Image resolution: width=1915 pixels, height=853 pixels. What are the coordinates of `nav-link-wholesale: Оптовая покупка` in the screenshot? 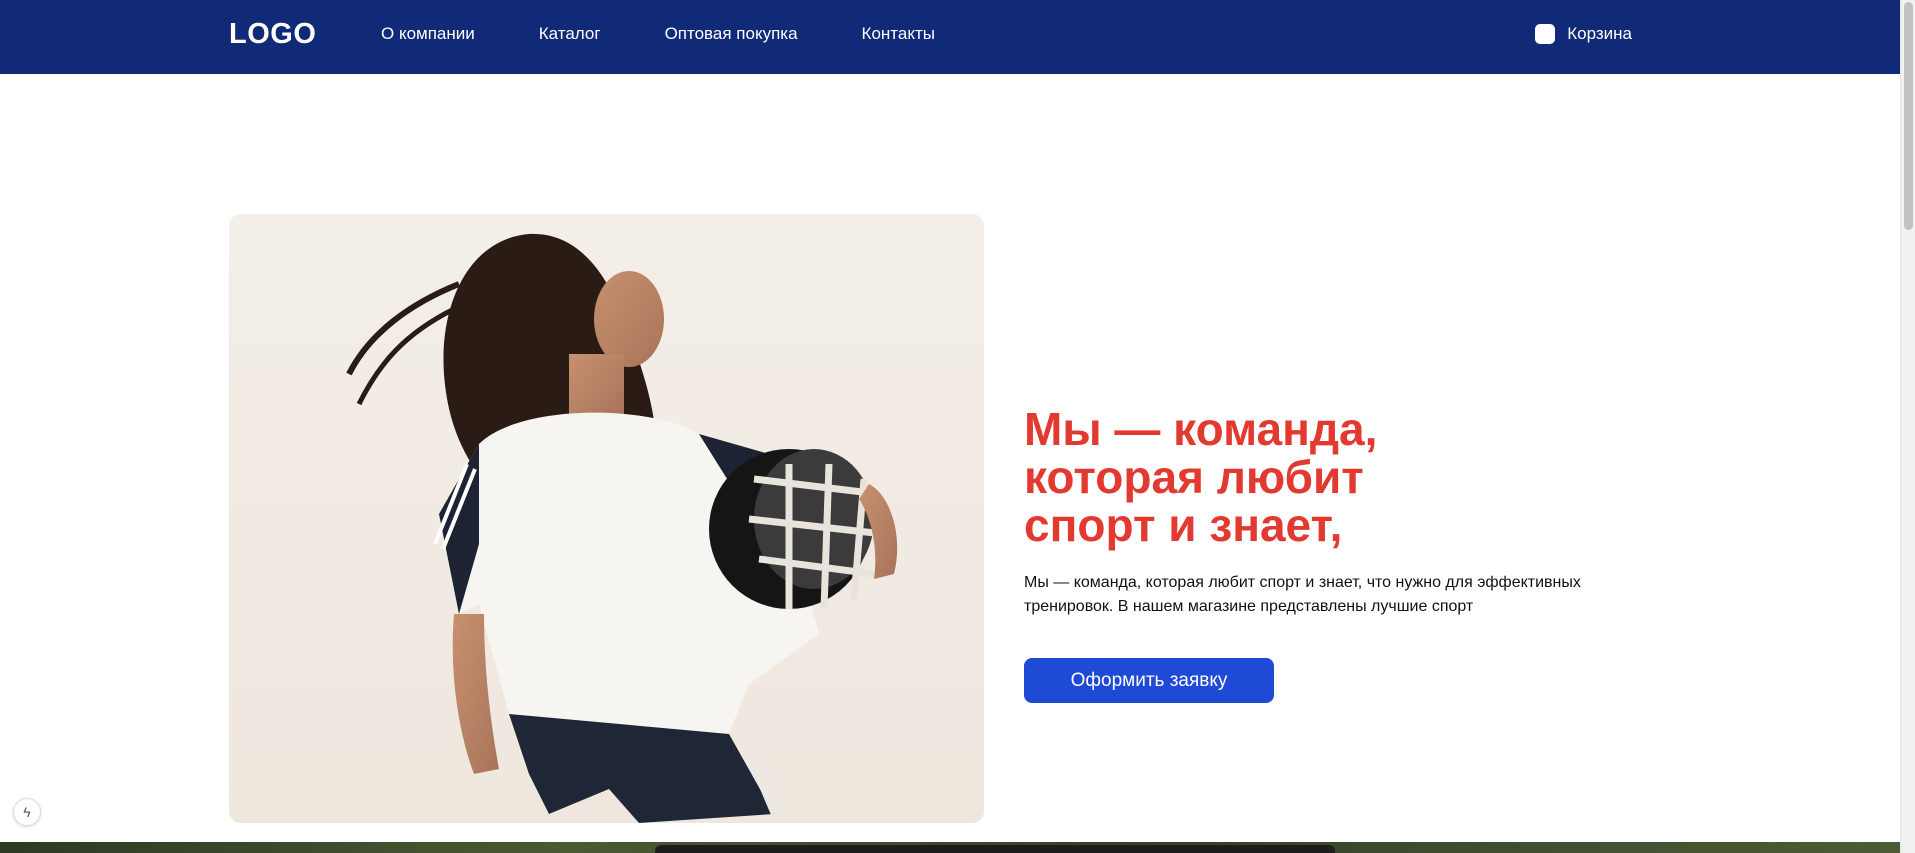 It's located at (731, 34).